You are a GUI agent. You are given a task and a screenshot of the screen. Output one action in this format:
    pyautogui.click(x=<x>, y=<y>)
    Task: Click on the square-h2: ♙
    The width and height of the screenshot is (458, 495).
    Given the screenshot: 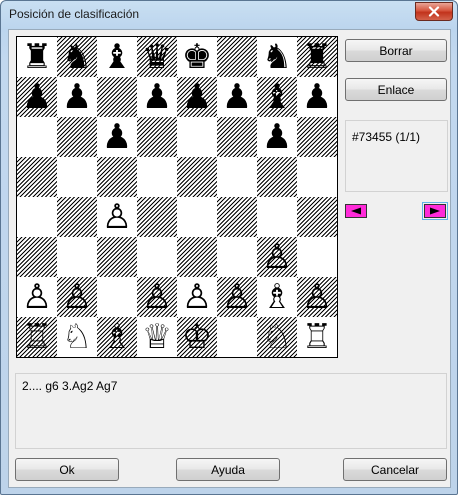 What is the action you would take?
    pyautogui.click(x=317, y=297)
    